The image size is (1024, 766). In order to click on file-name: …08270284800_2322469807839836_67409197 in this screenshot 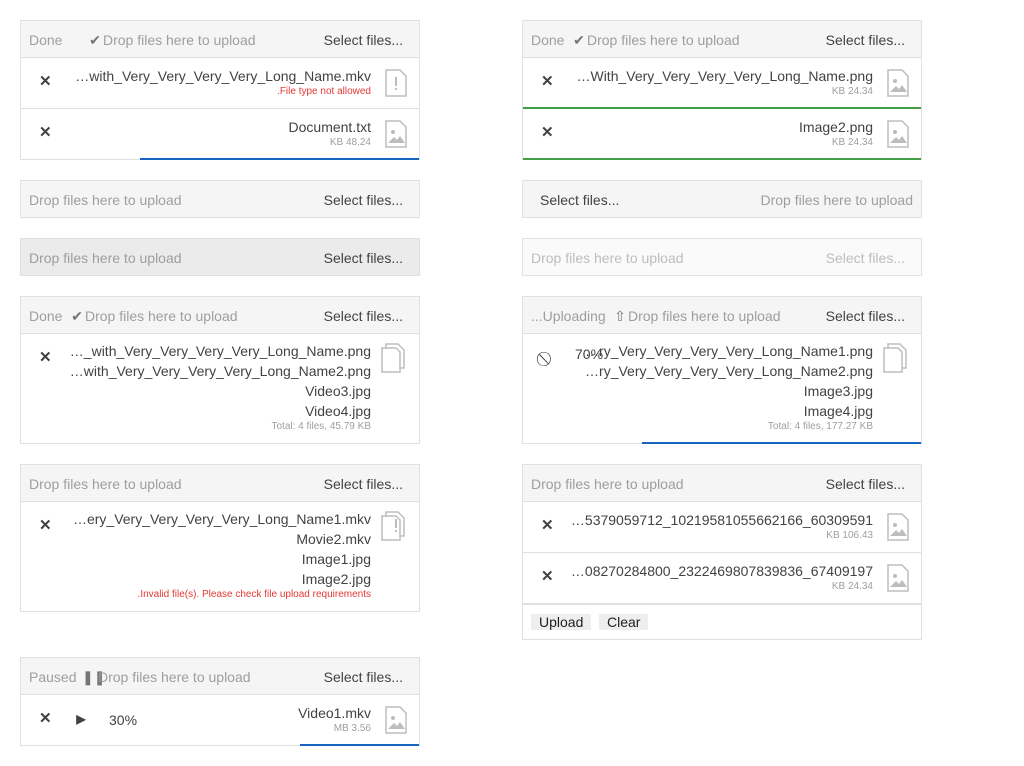, I will do `click(721, 571)`.